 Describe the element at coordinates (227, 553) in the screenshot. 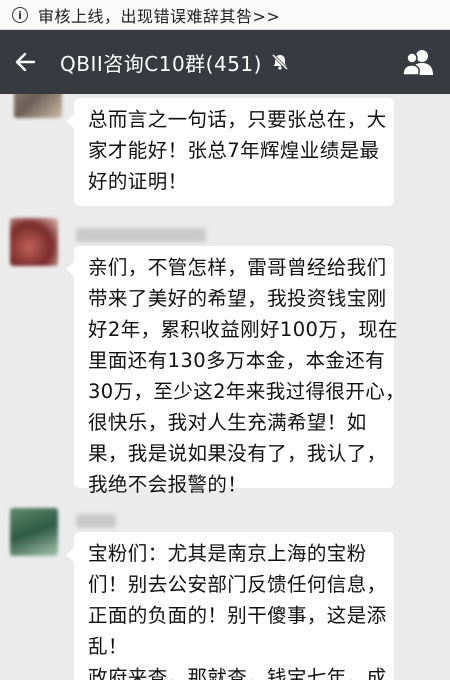

I see `message-line: 宝粉们：尤其是南京上海的宝粉` at that location.